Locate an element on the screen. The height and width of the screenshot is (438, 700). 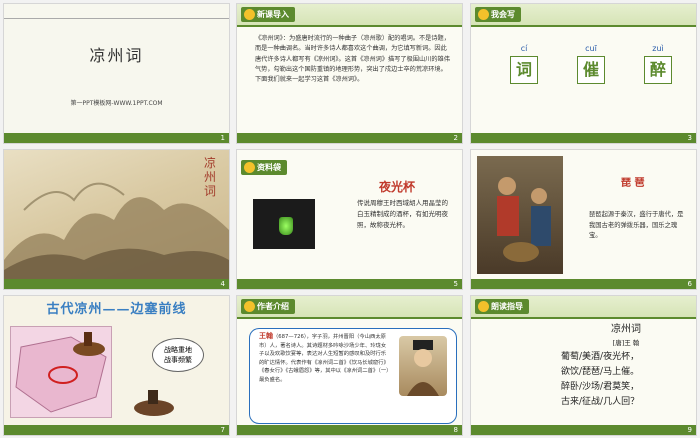
pipa-figures is located at coordinates (524, 219).